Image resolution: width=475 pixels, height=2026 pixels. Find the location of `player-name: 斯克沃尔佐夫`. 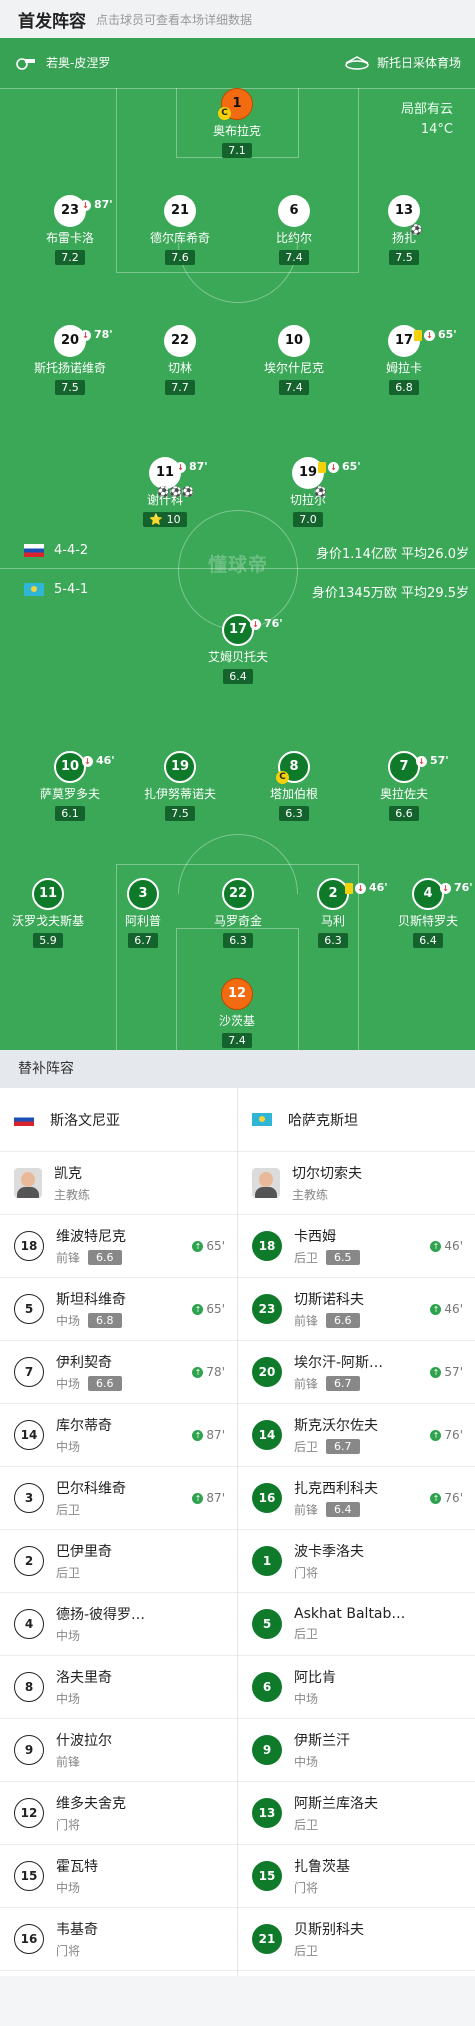

player-name: 斯克沃尔佐夫 is located at coordinates (336, 1426).